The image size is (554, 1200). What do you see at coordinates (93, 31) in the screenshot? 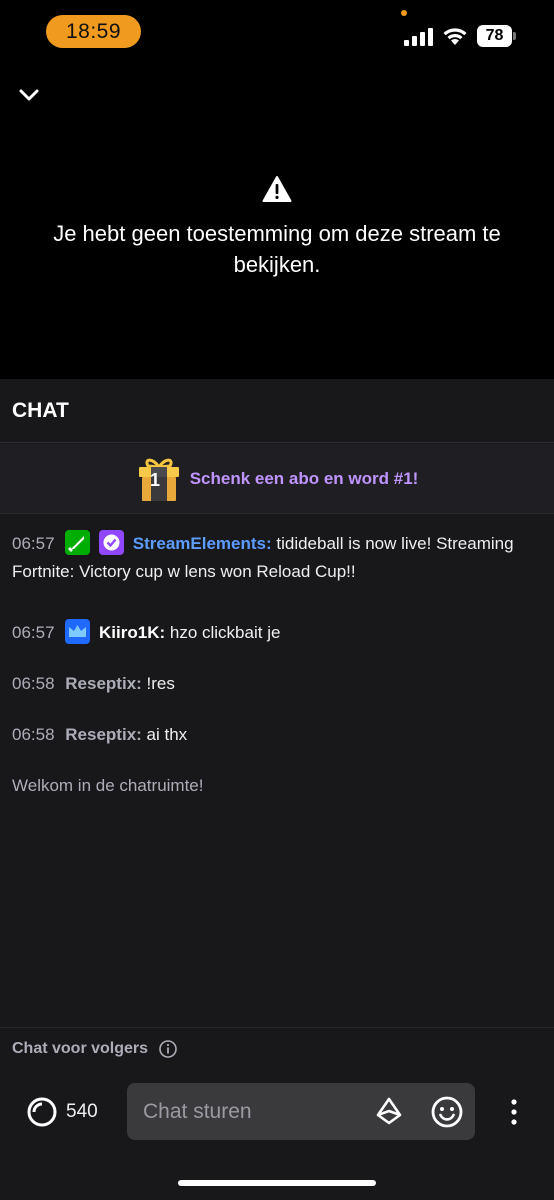
I see `status-time: 18:59` at bounding box center [93, 31].